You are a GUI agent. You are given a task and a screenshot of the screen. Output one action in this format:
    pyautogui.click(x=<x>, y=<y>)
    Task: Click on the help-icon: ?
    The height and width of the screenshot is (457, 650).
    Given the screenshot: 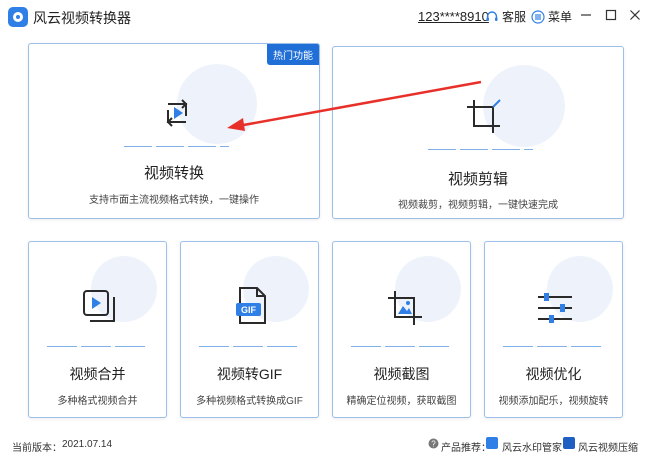 What is the action you would take?
    pyautogui.click(x=433, y=443)
    